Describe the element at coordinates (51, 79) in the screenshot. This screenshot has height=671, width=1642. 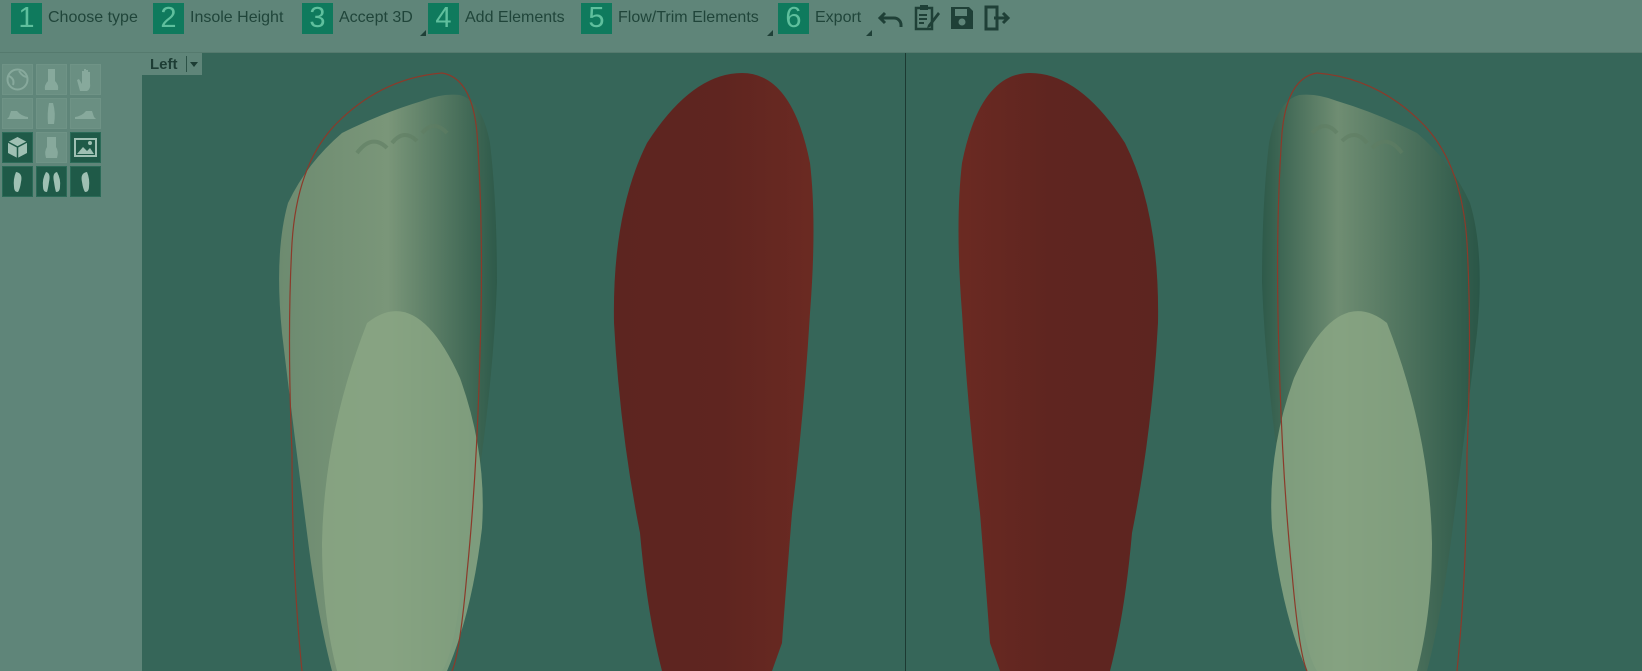
I see `foot-back-icon` at that location.